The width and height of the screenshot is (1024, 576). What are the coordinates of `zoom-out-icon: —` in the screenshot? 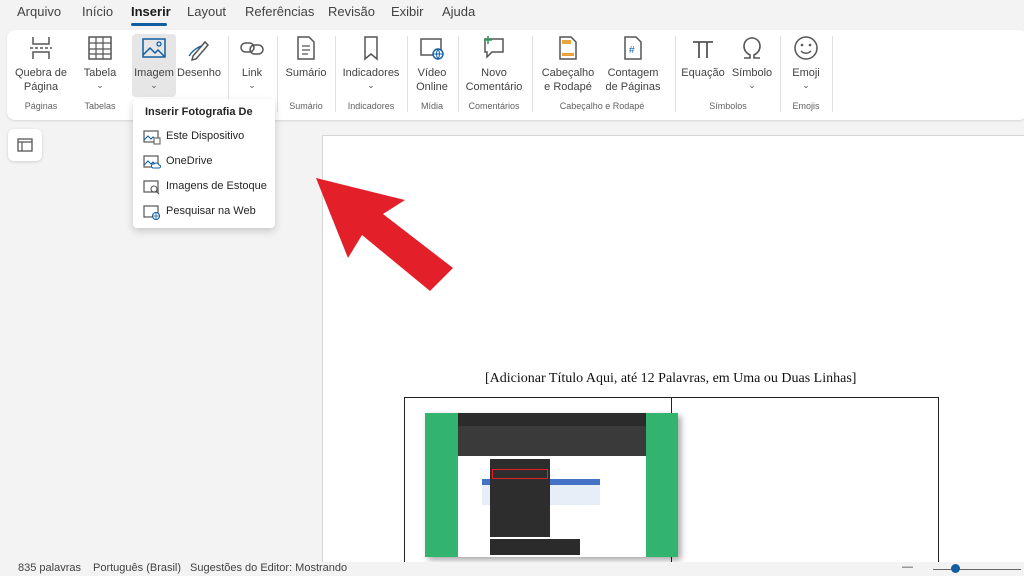 It's located at (907, 567).